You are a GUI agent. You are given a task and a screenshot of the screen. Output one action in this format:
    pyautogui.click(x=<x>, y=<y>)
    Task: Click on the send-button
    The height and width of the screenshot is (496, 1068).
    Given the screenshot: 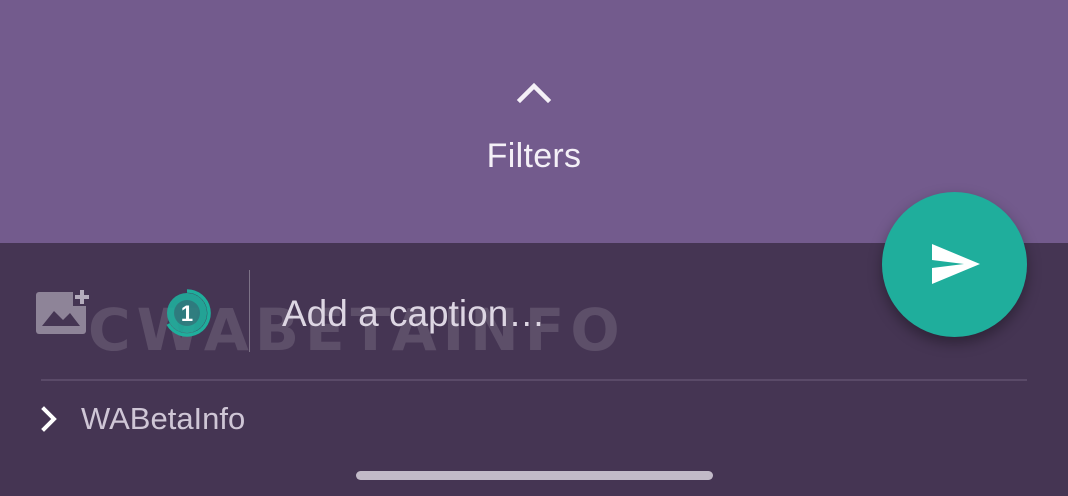 What is the action you would take?
    pyautogui.click(x=954, y=264)
    